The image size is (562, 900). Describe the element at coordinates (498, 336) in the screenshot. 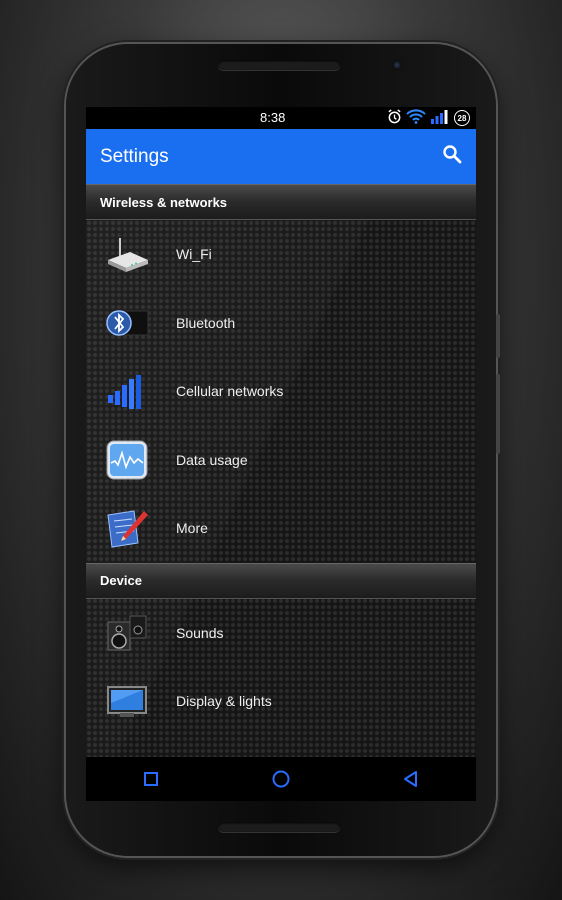

I see `power-button` at that location.